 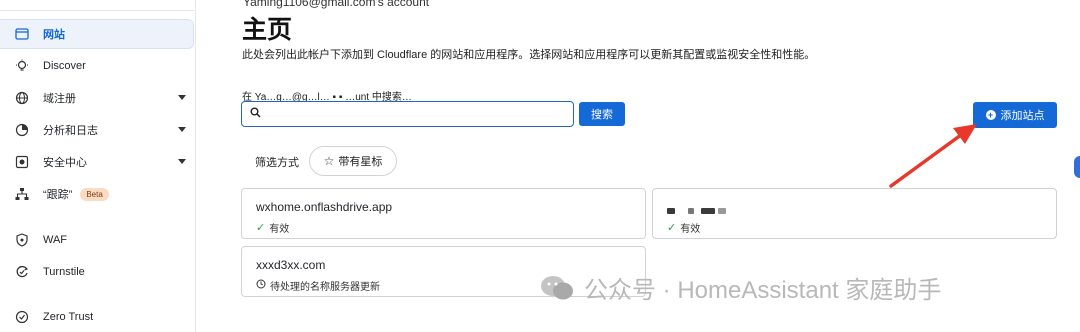 What do you see at coordinates (64, 272) in the screenshot?
I see `sidebar-item-label: Turnstile` at bounding box center [64, 272].